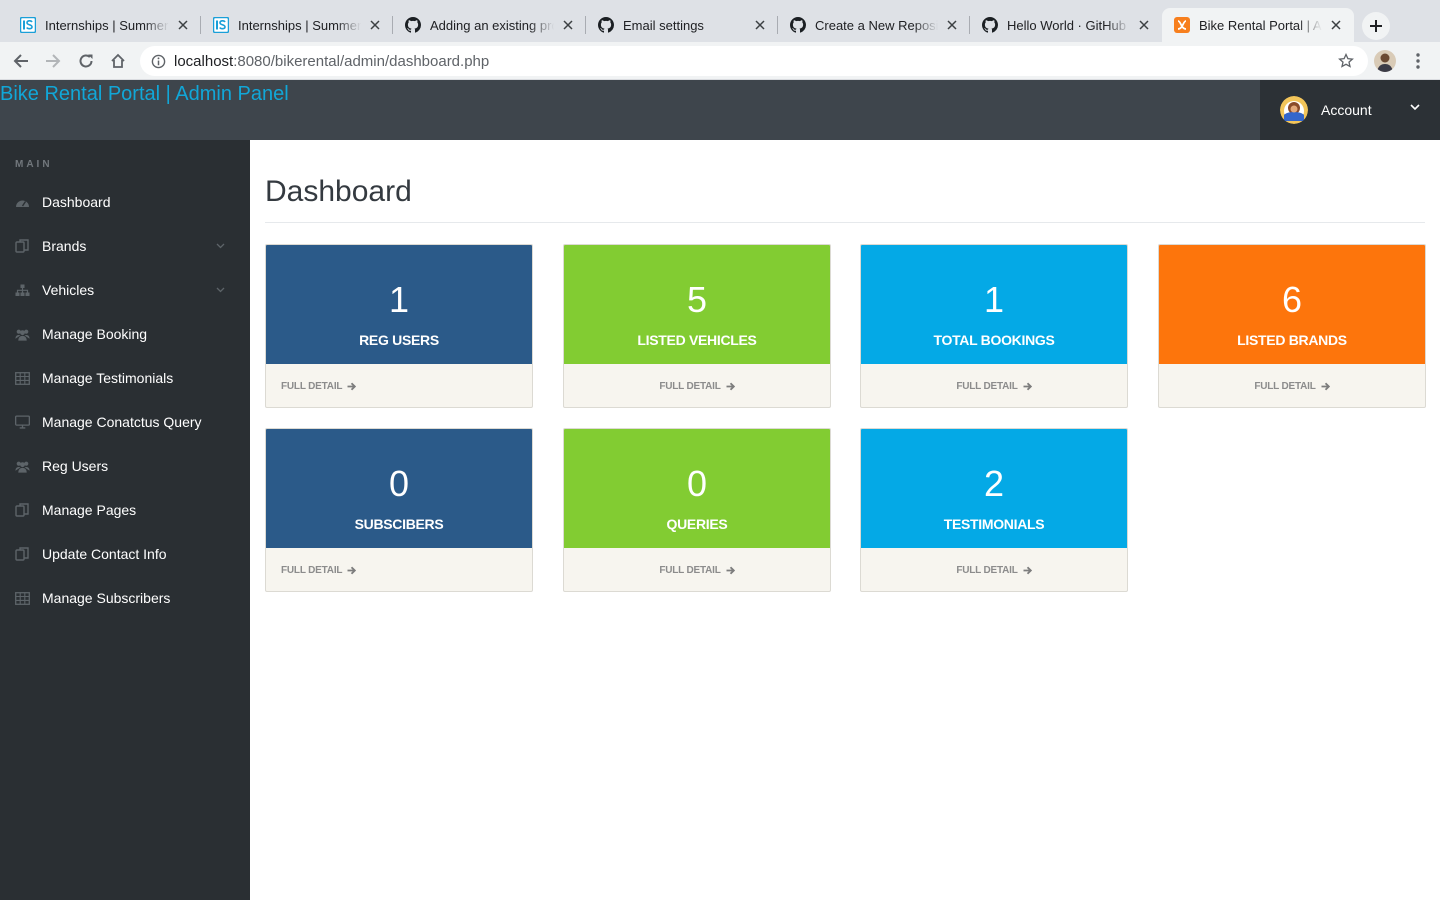 The image size is (1440, 900). I want to click on url-path: :8080/bikerental/admin/dashboard.php, so click(361, 61).